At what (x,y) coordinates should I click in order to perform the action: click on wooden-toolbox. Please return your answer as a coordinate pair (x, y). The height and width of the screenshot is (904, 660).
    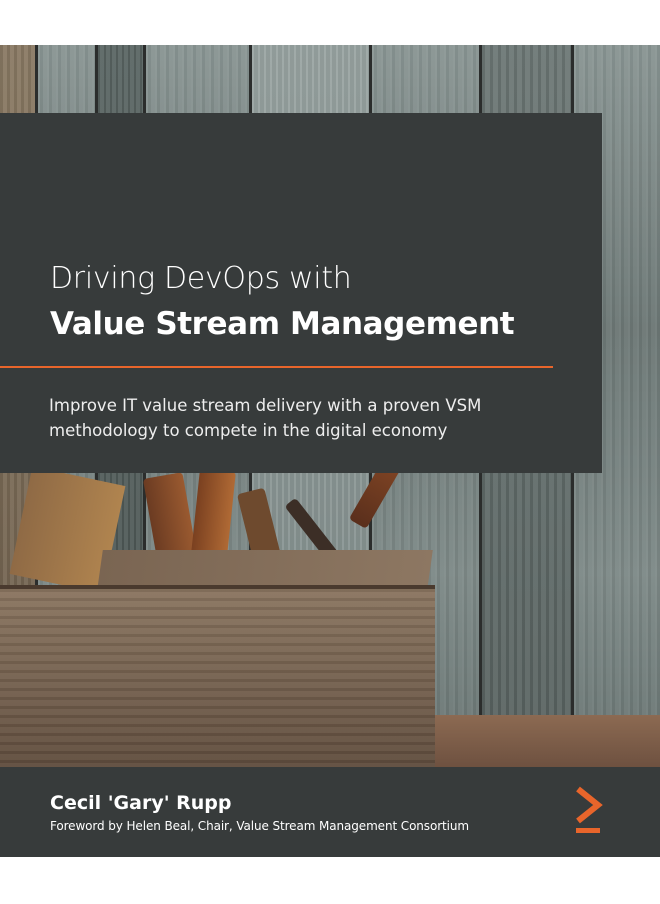
    Looking at the image, I should click on (217, 678).